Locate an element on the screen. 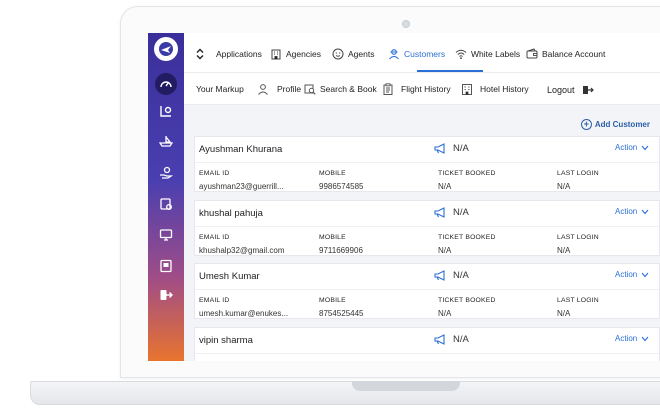  hand-money-icon is located at coordinates (166, 173).